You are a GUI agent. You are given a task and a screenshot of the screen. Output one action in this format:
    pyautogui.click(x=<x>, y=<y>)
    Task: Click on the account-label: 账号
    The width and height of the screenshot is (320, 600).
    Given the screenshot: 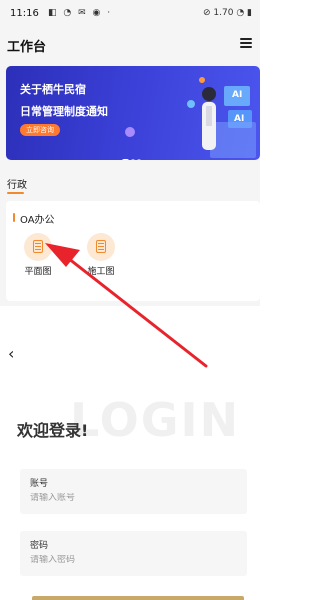 What is the action you would take?
    pyautogui.click(x=39, y=484)
    